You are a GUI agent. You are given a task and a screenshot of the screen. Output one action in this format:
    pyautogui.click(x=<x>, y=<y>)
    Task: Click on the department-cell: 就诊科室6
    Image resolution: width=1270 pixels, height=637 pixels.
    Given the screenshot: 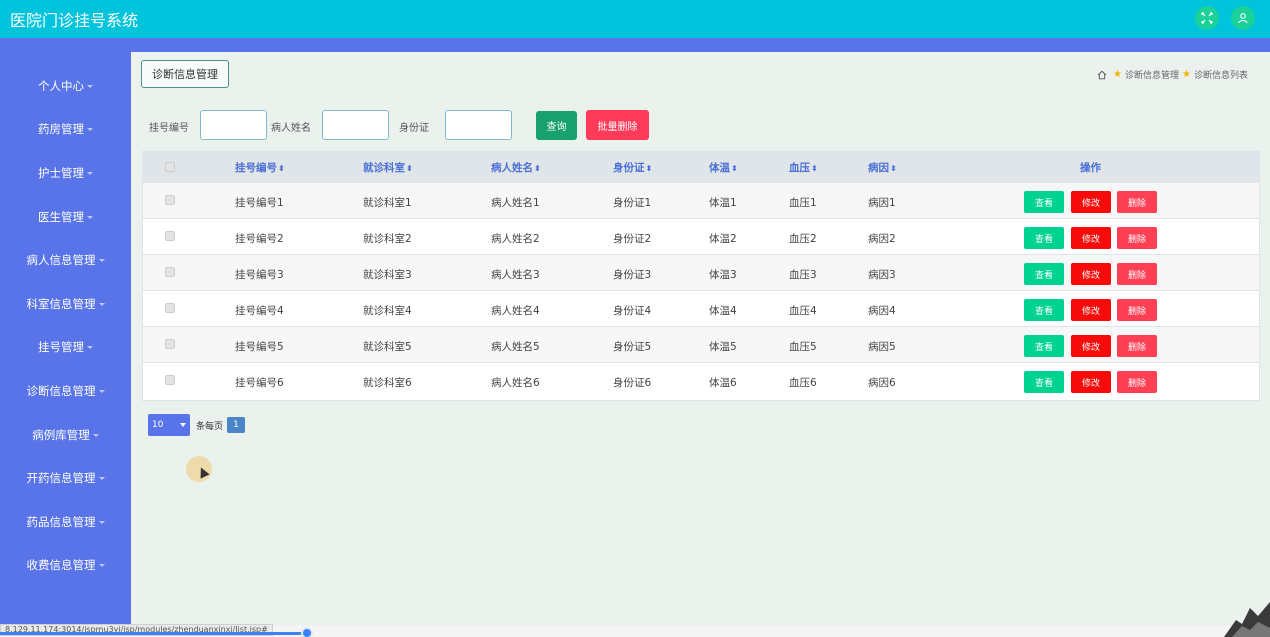 What is the action you would take?
    pyautogui.click(x=387, y=383)
    